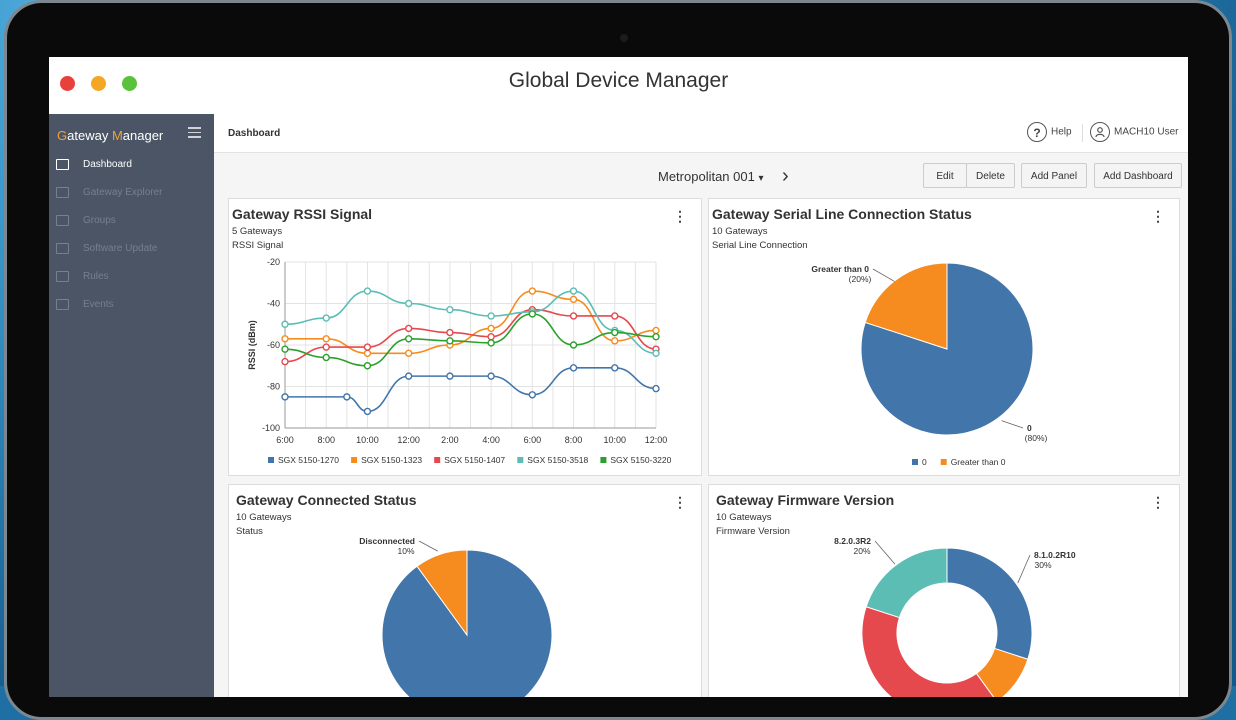 The height and width of the screenshot is (720, 1236). What do you see at coordinates (450, 440) in the screenshot?
I see `x-tick-label: 2:00` at bounding box center [450, 440].